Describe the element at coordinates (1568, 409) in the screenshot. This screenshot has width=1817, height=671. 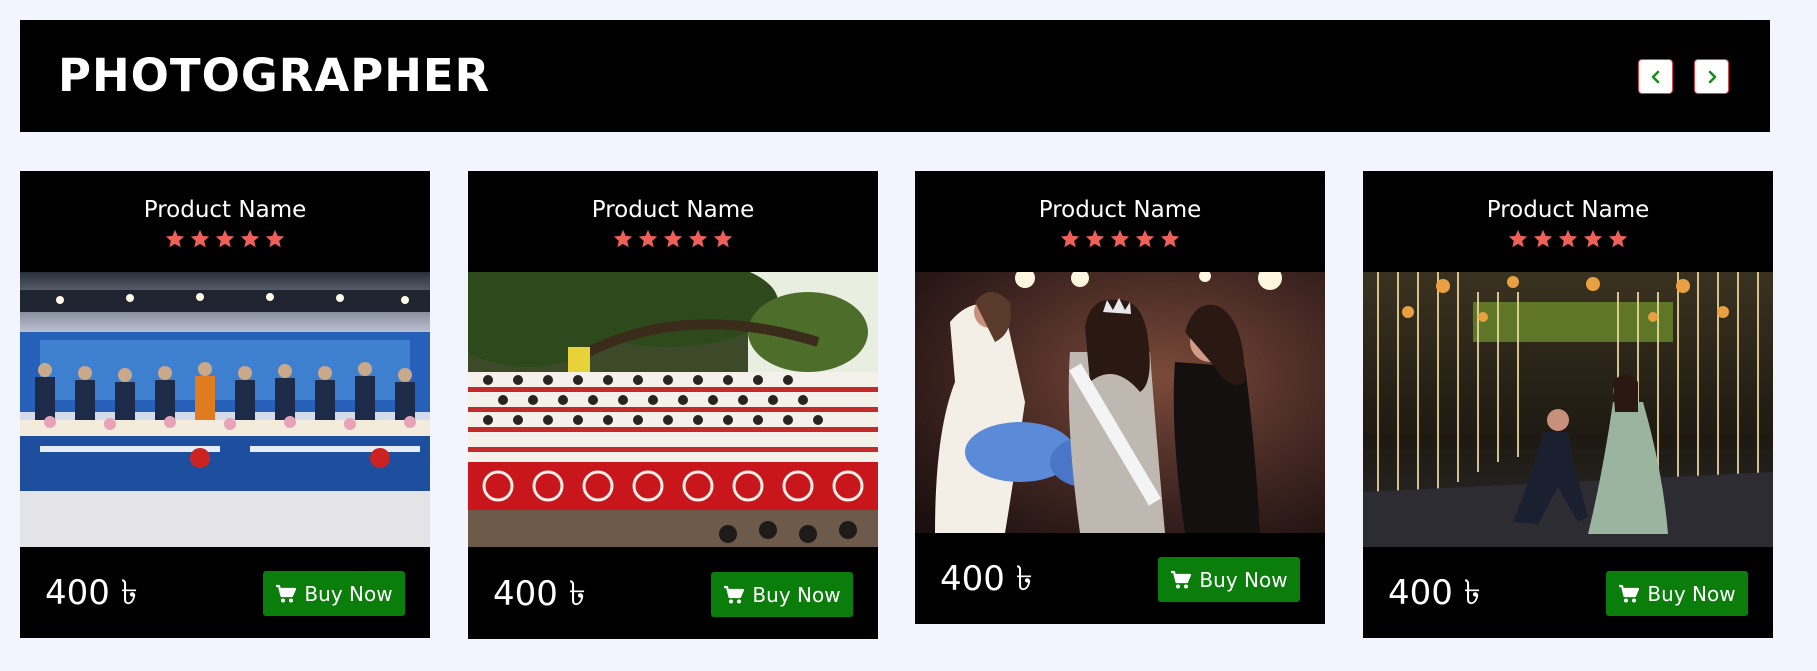
I see `product-photo-proposal` at that location.